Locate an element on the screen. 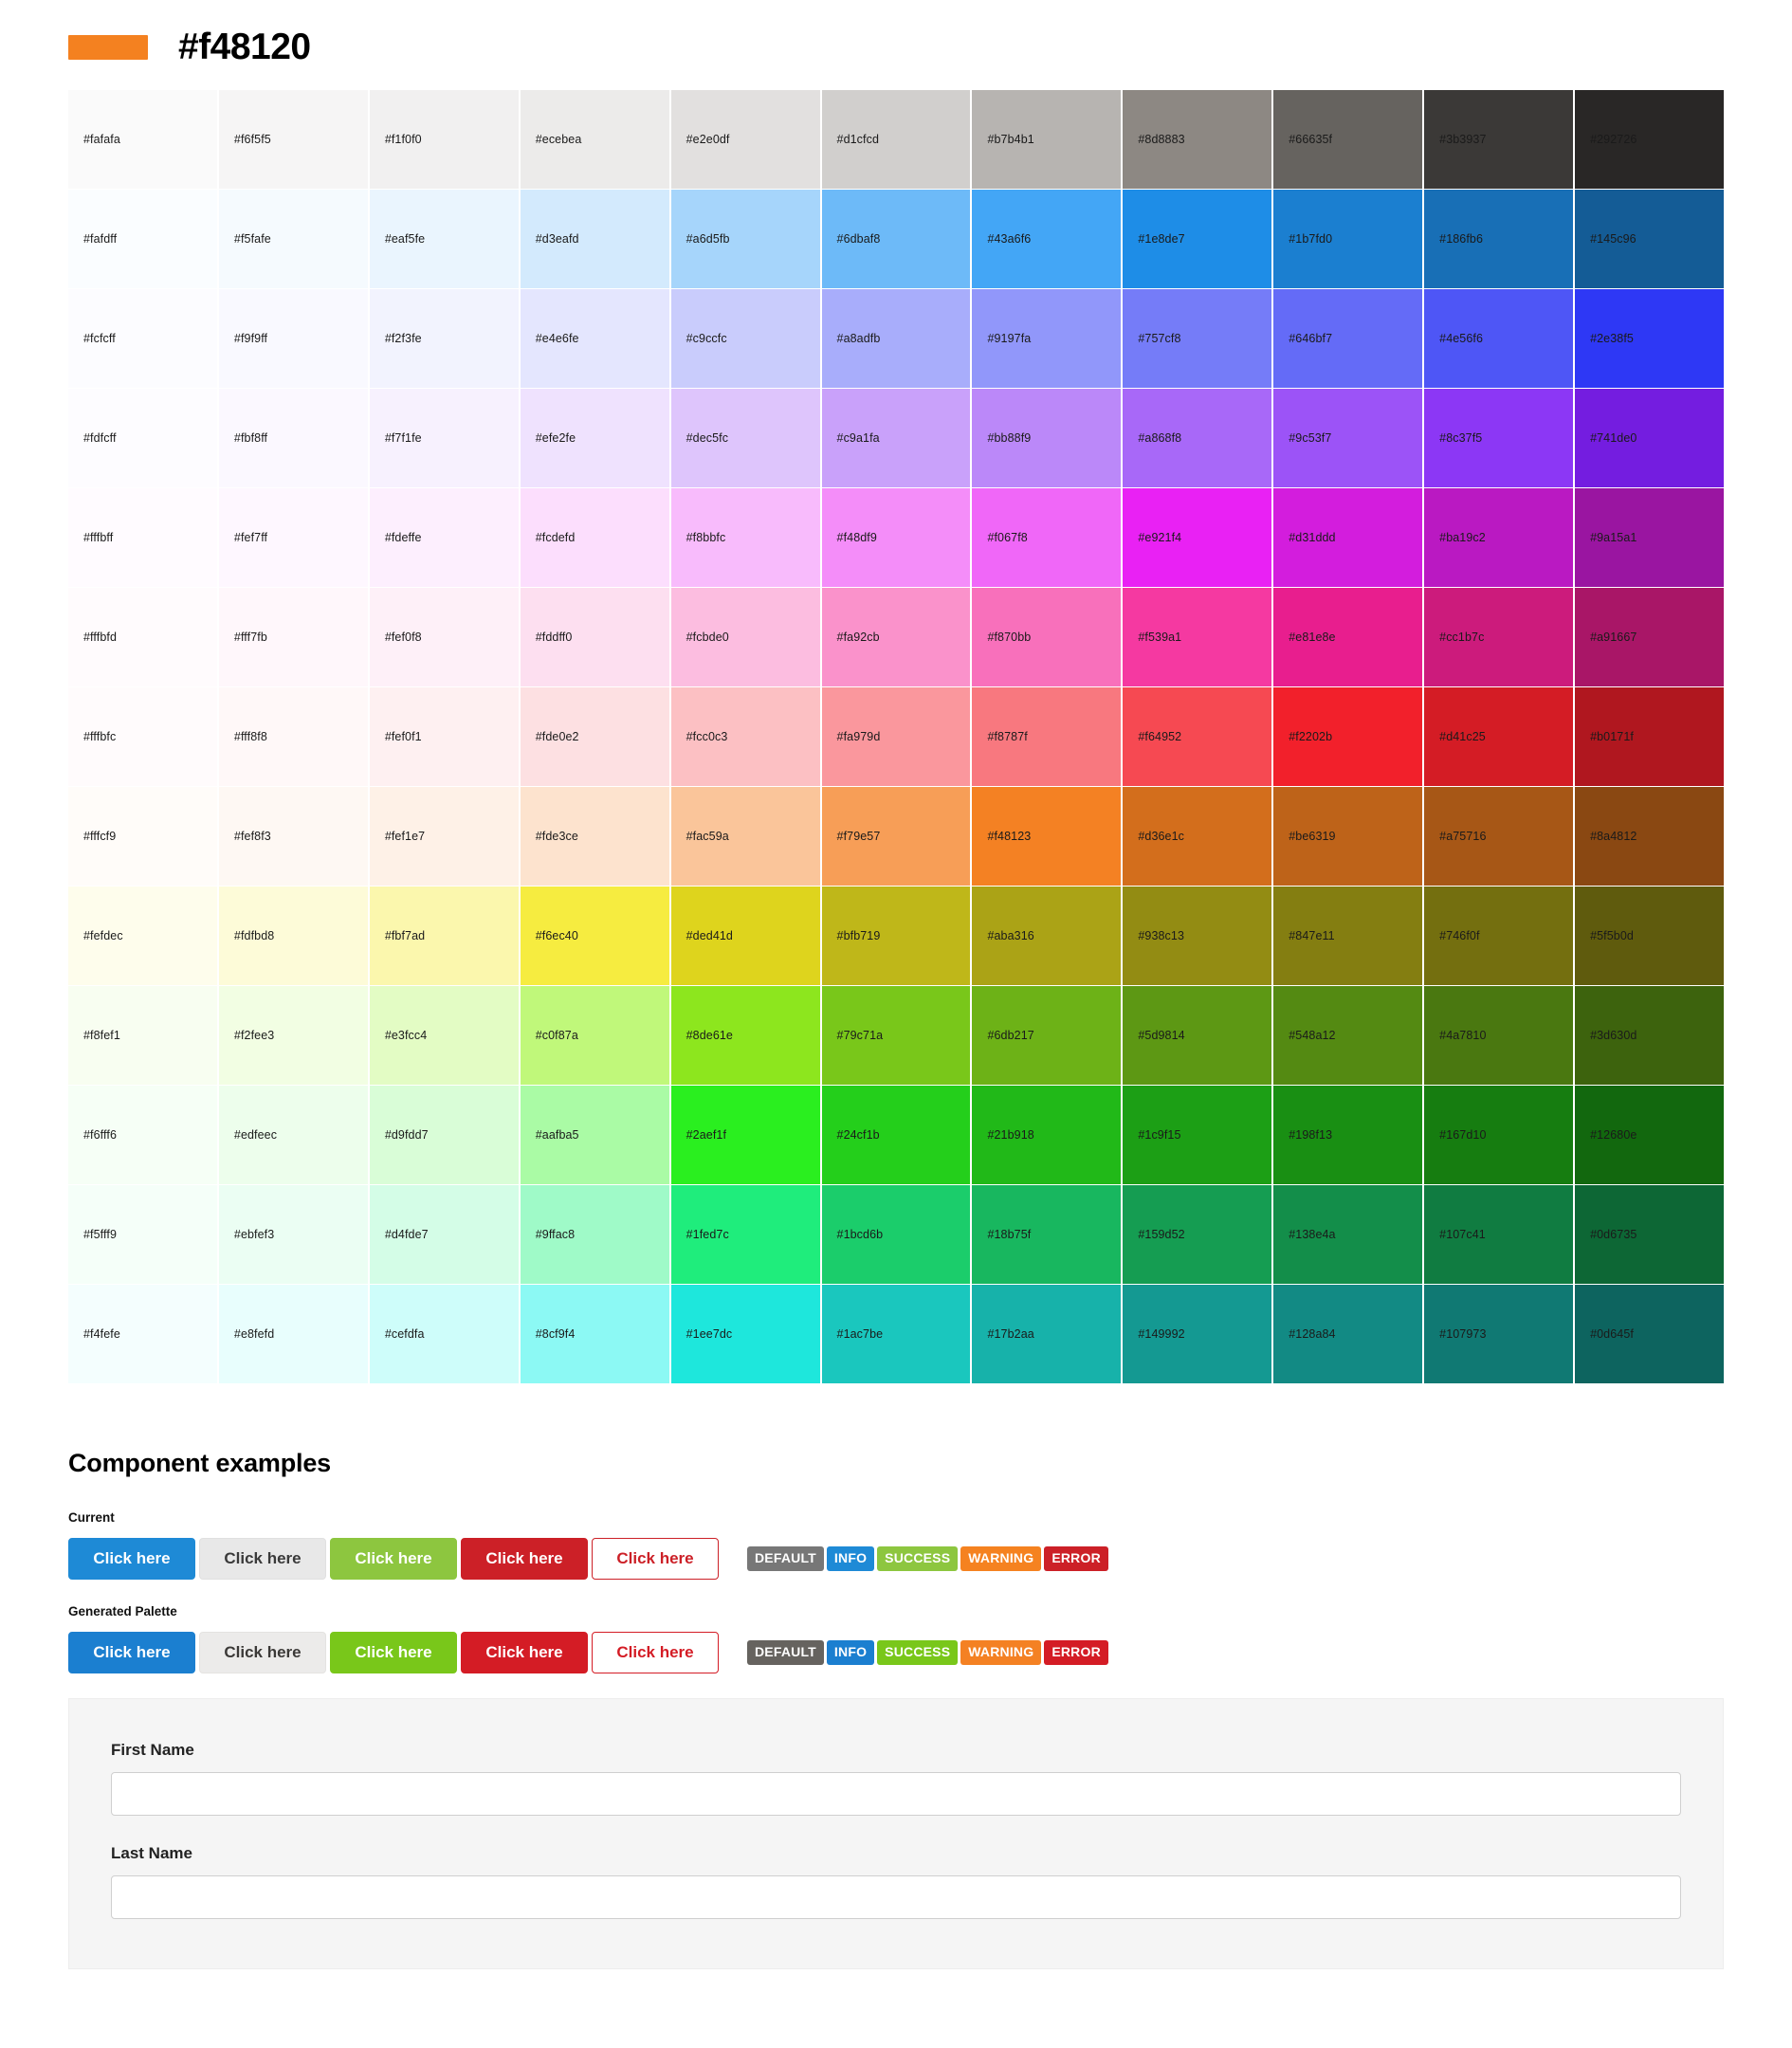 The width and height of the screenshot is (1792, 2048). color-swatch: #f48123 is located at coordinates (1047, 836).